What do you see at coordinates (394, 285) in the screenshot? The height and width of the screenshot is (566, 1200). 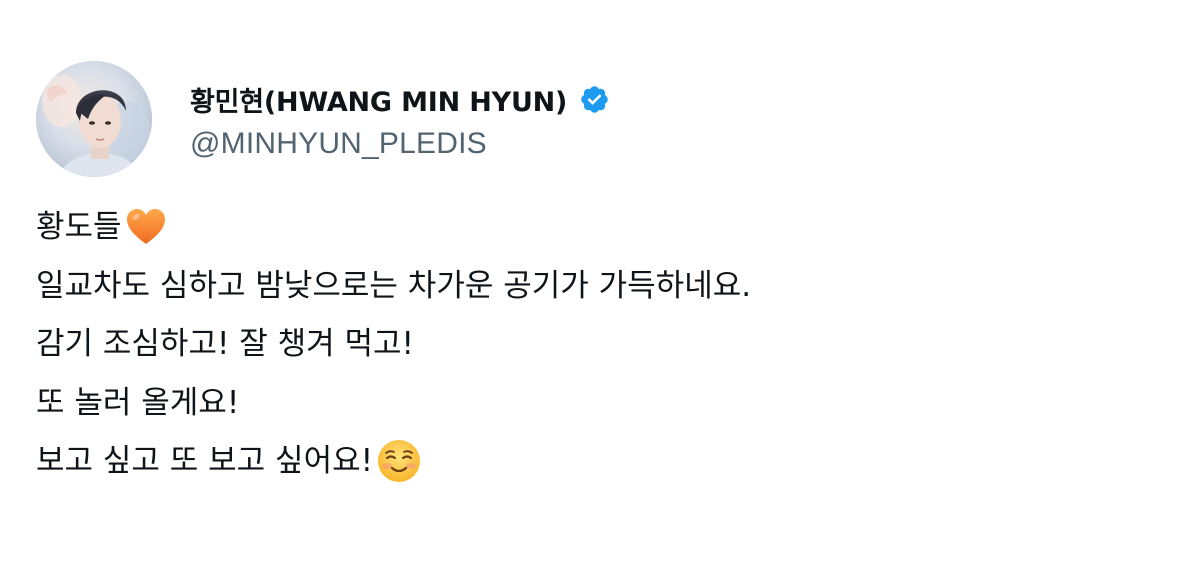 I see `tweet-line-text: 일교차도 심하고 밤낮으로는 차가운 공기가 가득하네요.` at bounding box center [394, 285].